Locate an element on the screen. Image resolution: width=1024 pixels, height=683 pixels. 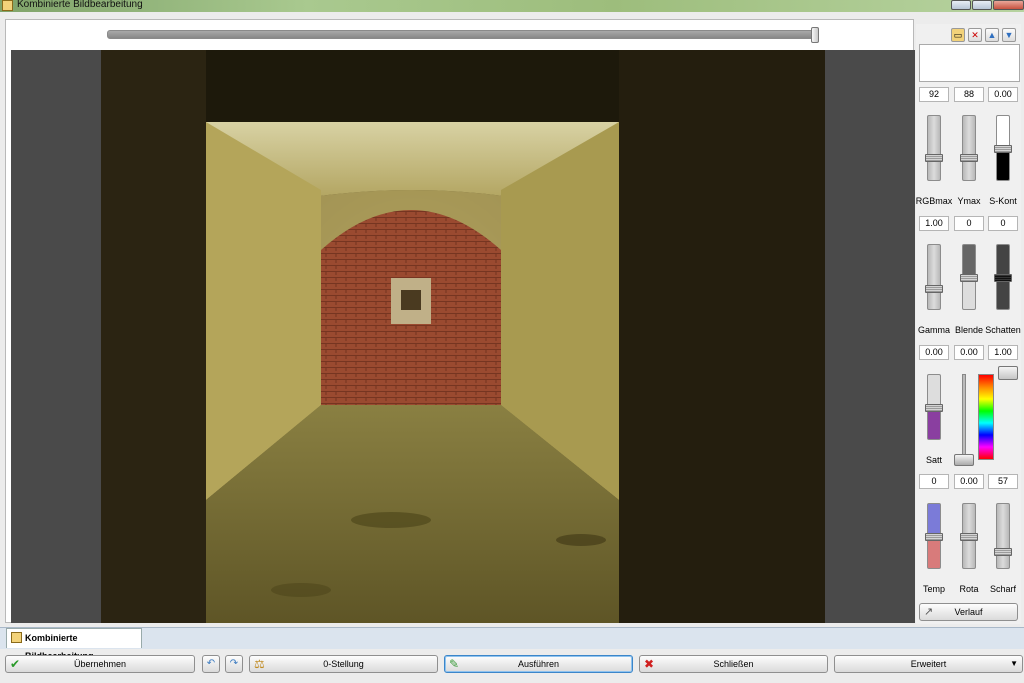
erweitert-dropdown: Erweitert ▼ is located at coordinates (928, 664).